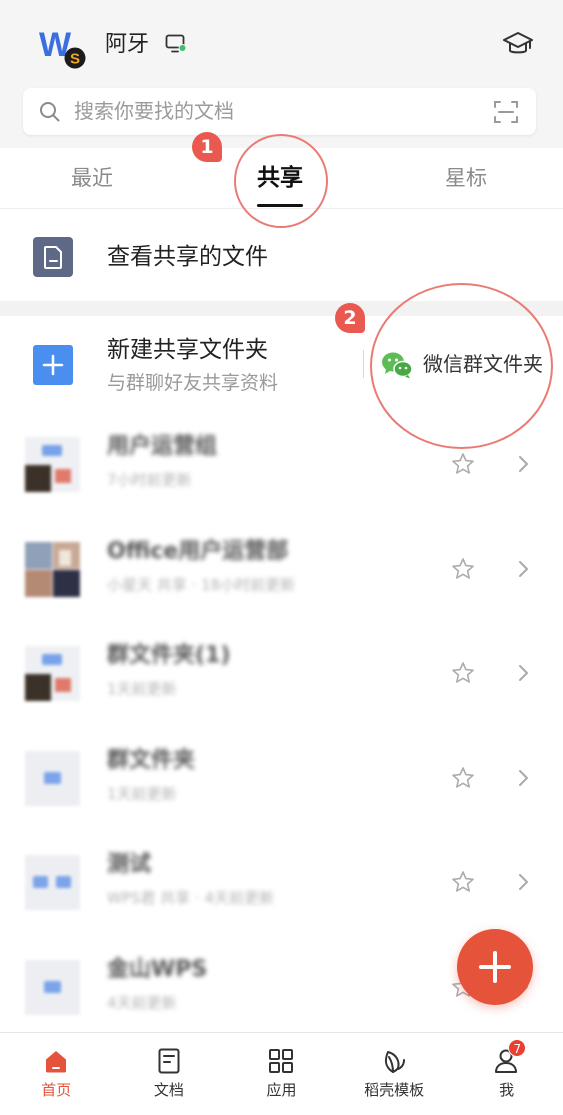 This screenshot has width=563, height=1115. What do you see at coordinates (168, 1090) in the screenshot?
I see `nav-label: 文档` at bounding box center [168, 1090].